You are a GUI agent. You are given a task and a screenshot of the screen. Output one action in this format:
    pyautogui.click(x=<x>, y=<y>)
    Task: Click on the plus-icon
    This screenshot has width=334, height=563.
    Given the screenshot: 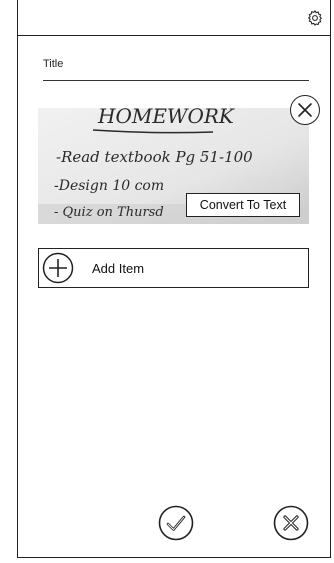 What is the action you would take?
    pyautogui.click(x=58, y=268)
    